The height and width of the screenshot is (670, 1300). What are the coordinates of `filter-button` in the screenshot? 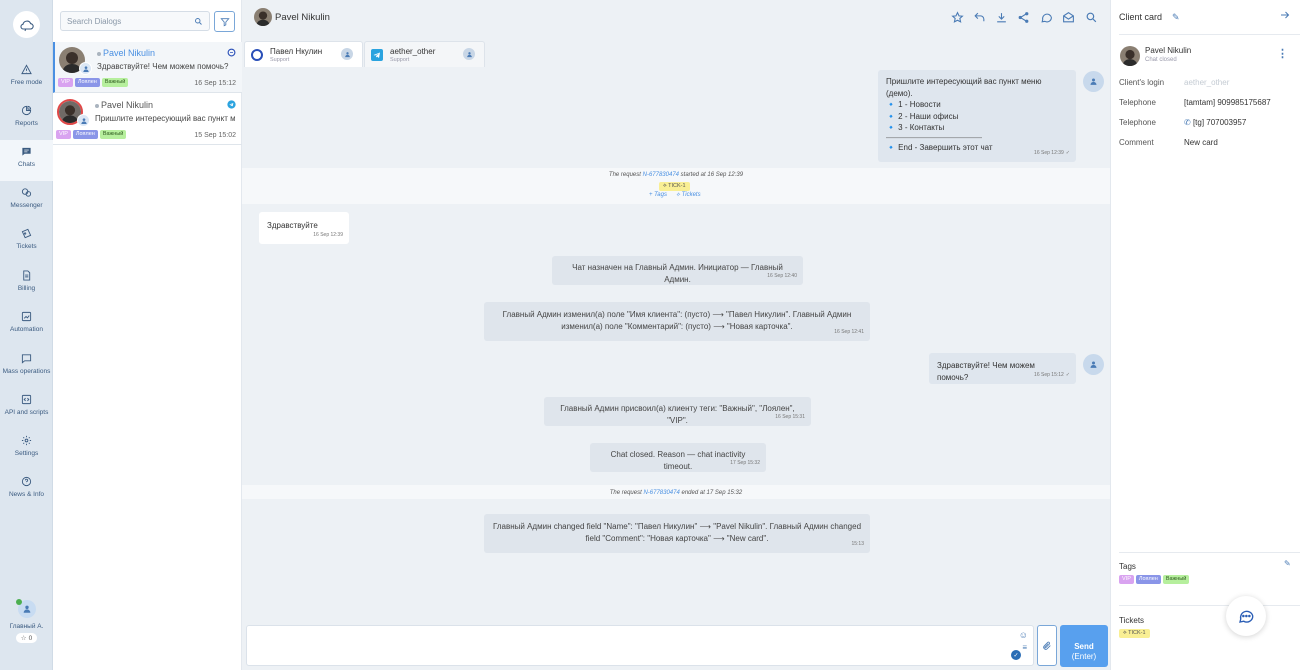 It's located at (224, 21).